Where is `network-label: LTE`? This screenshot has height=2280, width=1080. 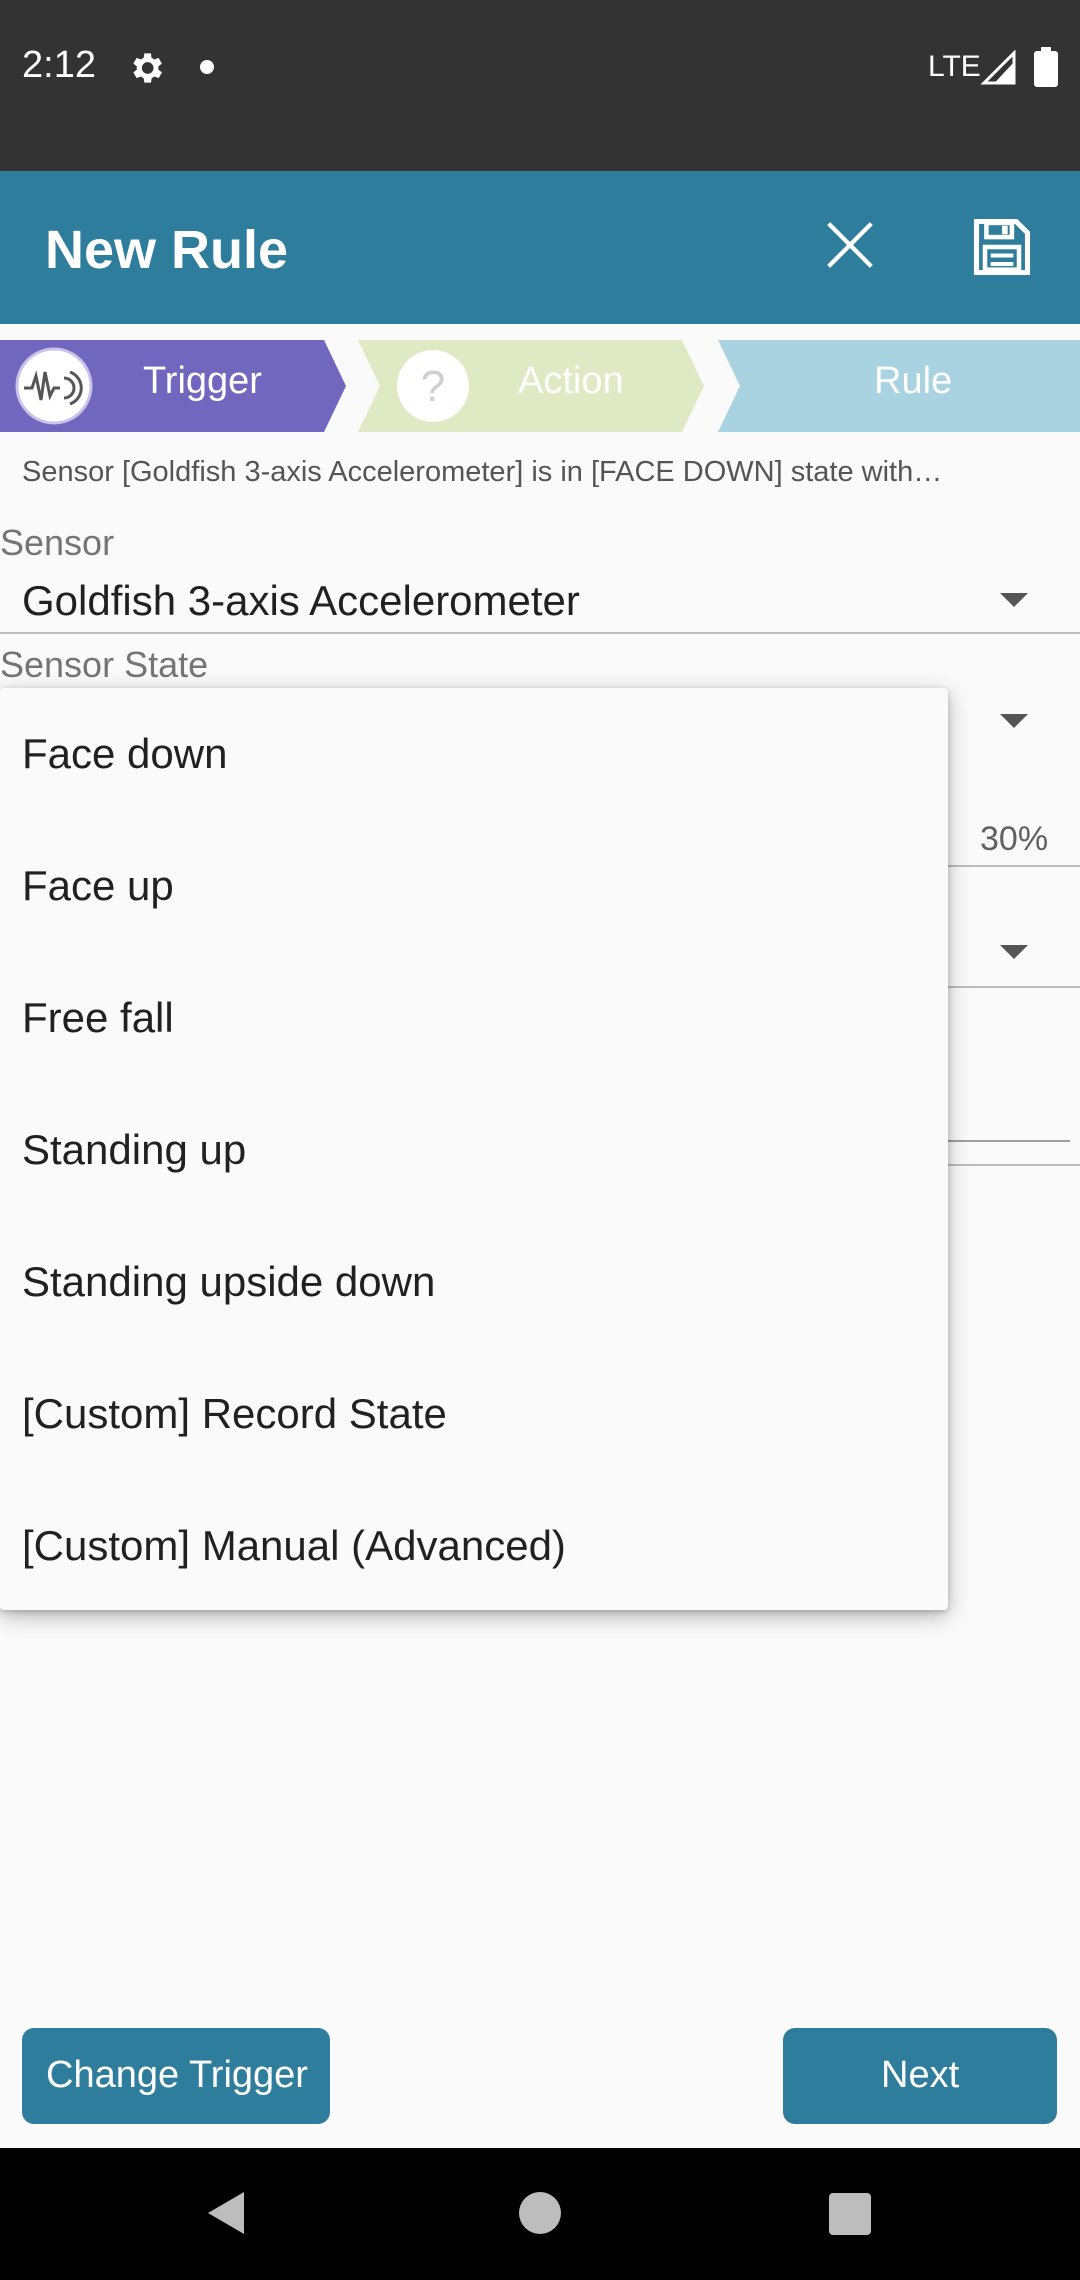
network-label: LTE is located at coordinates (954, 66).